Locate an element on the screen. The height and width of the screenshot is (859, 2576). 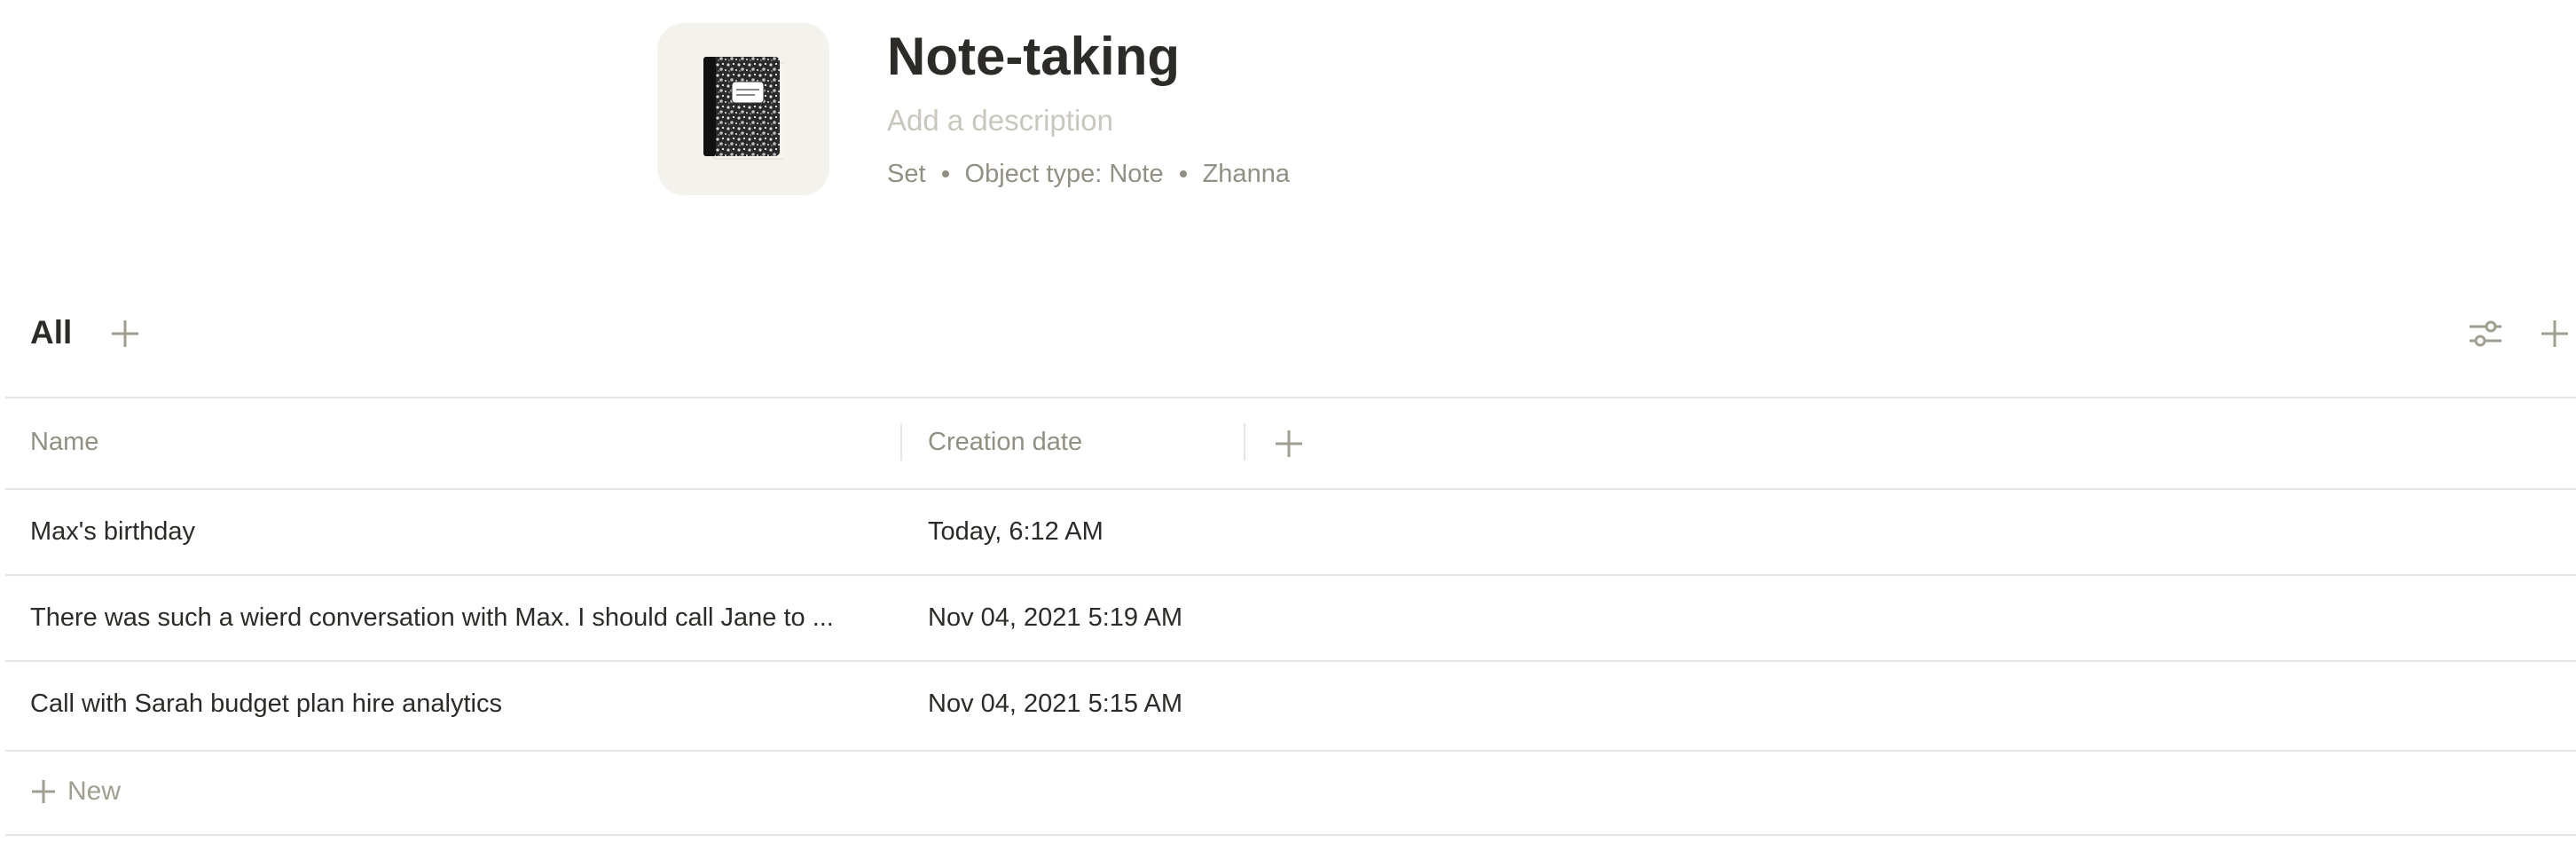
table-top-divider is located at coordinates (1290, 397).